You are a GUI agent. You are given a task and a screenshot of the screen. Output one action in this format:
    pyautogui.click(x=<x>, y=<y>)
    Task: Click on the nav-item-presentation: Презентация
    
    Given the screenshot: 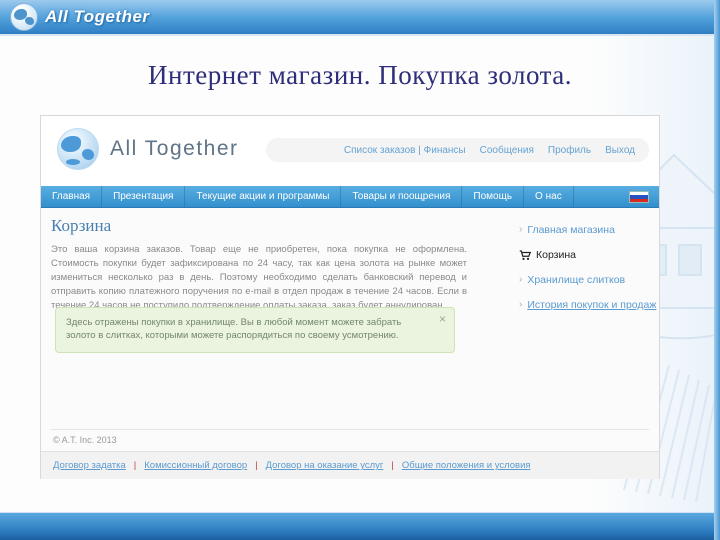 What is the action you would take?
    pyautogui.click(x=144, y=196)
    